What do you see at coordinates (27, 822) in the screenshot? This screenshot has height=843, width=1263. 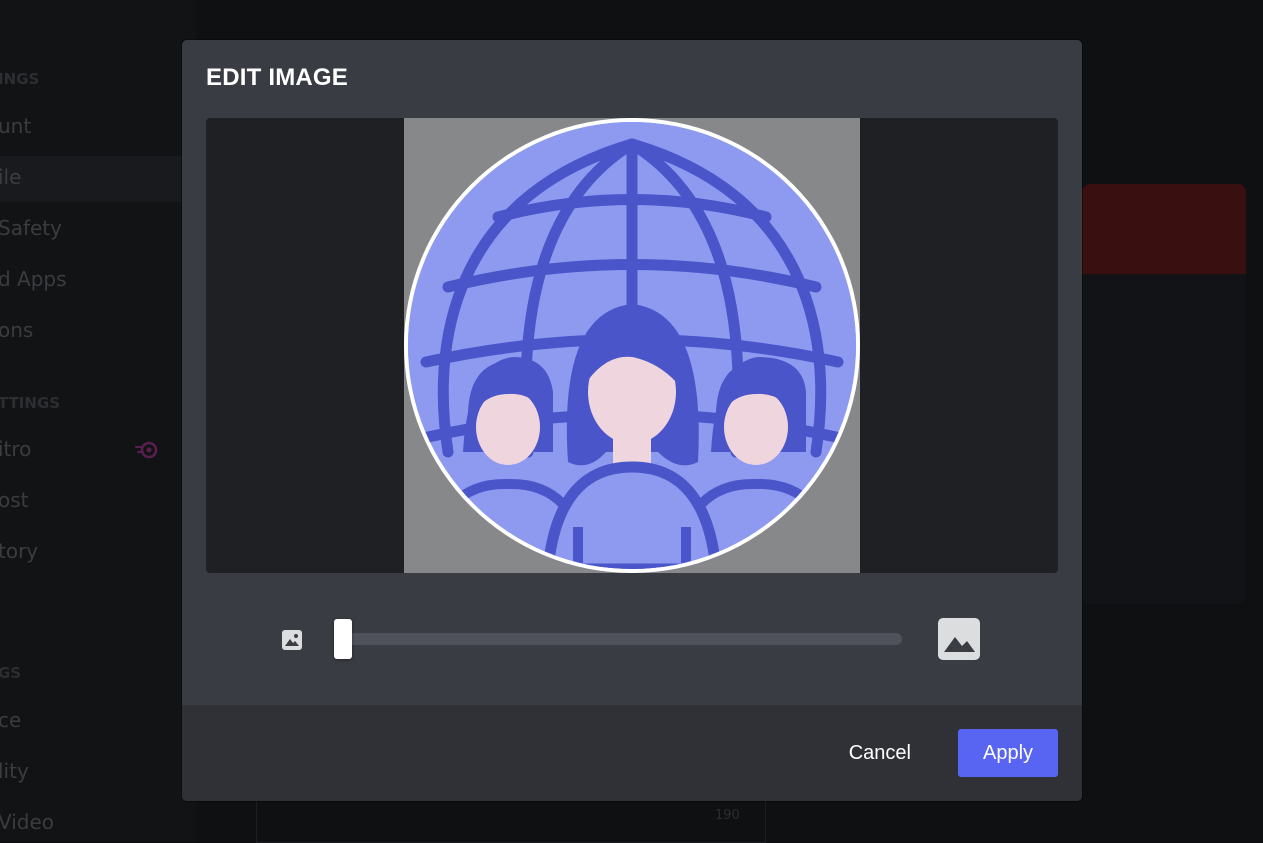 I see `sidebar-item: Video` at bounding box center [27, 822].